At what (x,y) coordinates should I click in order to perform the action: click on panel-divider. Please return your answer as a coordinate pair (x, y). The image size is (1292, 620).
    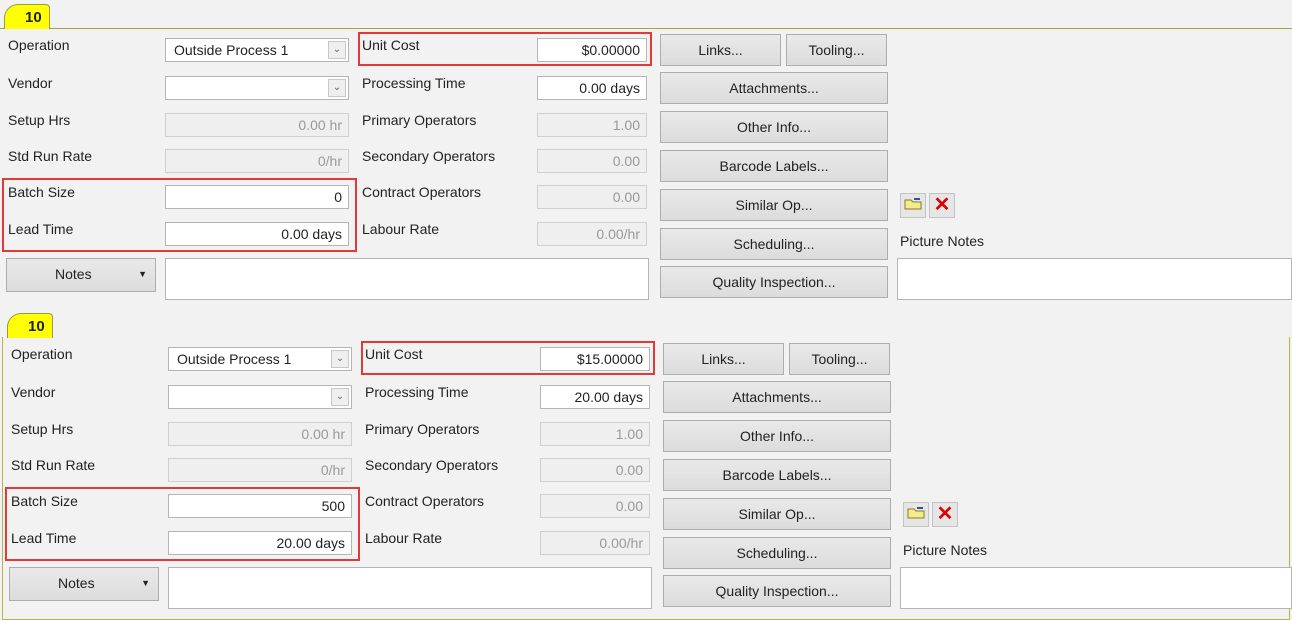
    Looking at the image, I should click on (646, 28).